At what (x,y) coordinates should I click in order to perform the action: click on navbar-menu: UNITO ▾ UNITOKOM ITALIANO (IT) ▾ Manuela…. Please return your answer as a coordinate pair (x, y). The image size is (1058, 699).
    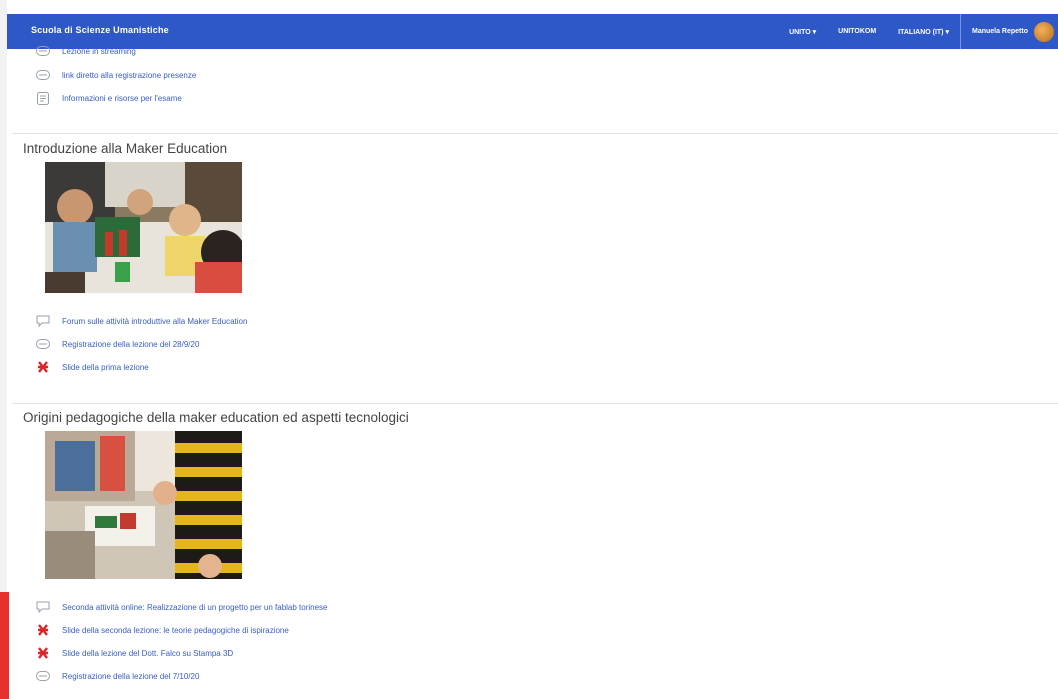
    Looking at the image, I should click on (918, 31).